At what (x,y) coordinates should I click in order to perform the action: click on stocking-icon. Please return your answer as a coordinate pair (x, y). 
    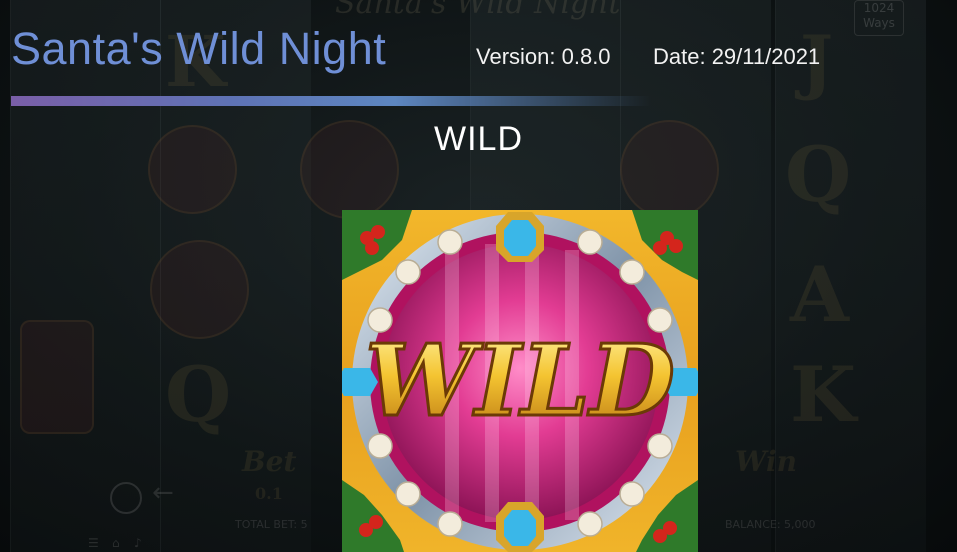
    Looking at the image, I should click on (57, 377).